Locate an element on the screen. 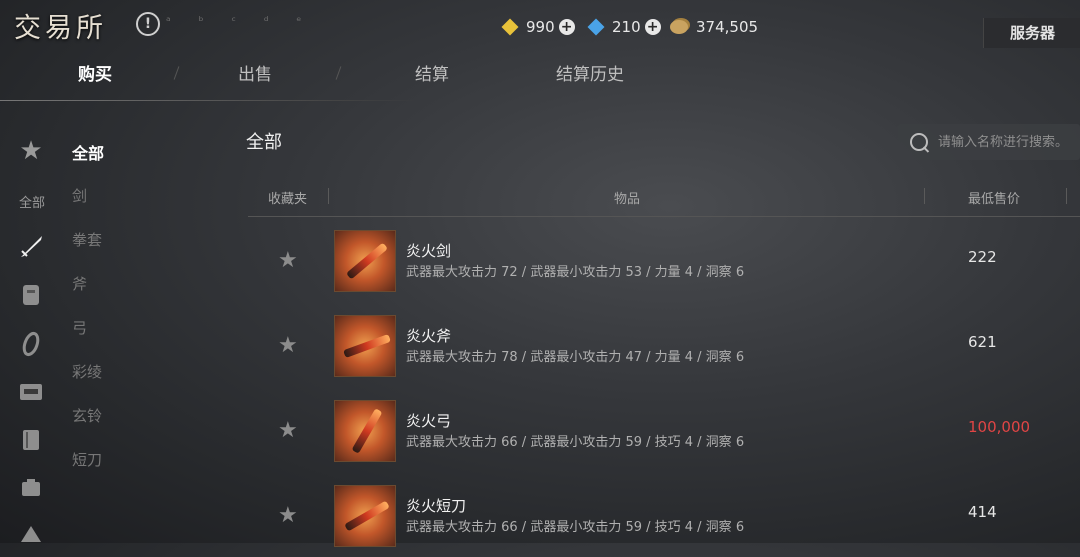 The height and width of the screenshot is (557, 1080). tab-sell: 出售 is located at coordinates (255, 72).